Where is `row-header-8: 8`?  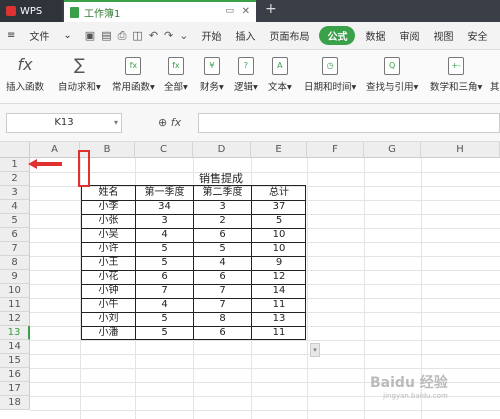
row-header-8: 8 is located at coordinates (15, 263).